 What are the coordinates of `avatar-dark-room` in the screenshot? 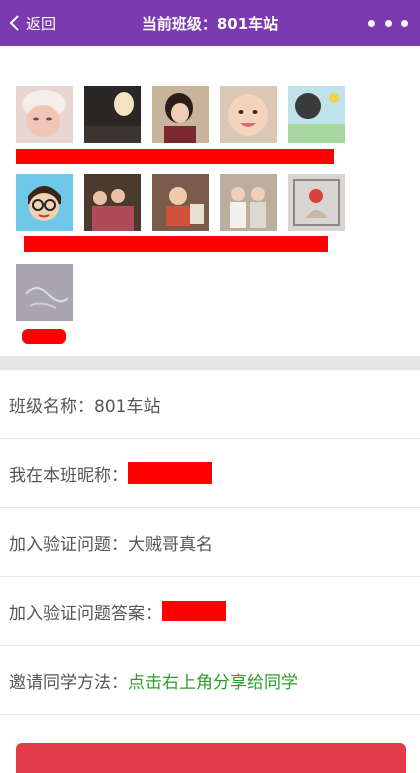 It's located at (112, 114).